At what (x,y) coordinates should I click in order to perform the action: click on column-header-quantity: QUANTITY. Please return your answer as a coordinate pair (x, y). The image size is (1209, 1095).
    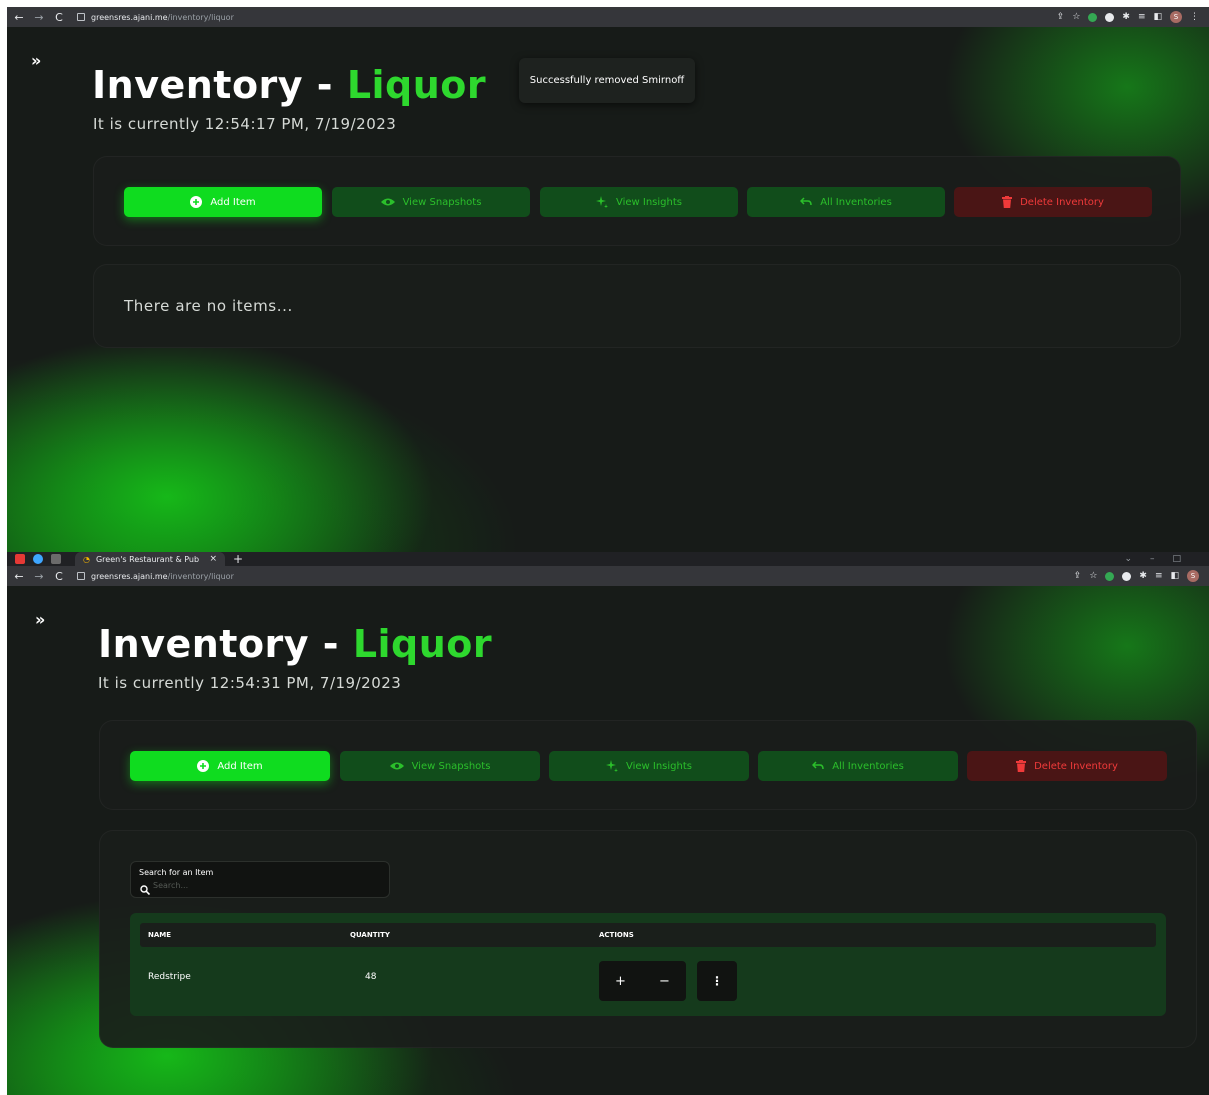
    Looking at the image, I should click on (370, 935).